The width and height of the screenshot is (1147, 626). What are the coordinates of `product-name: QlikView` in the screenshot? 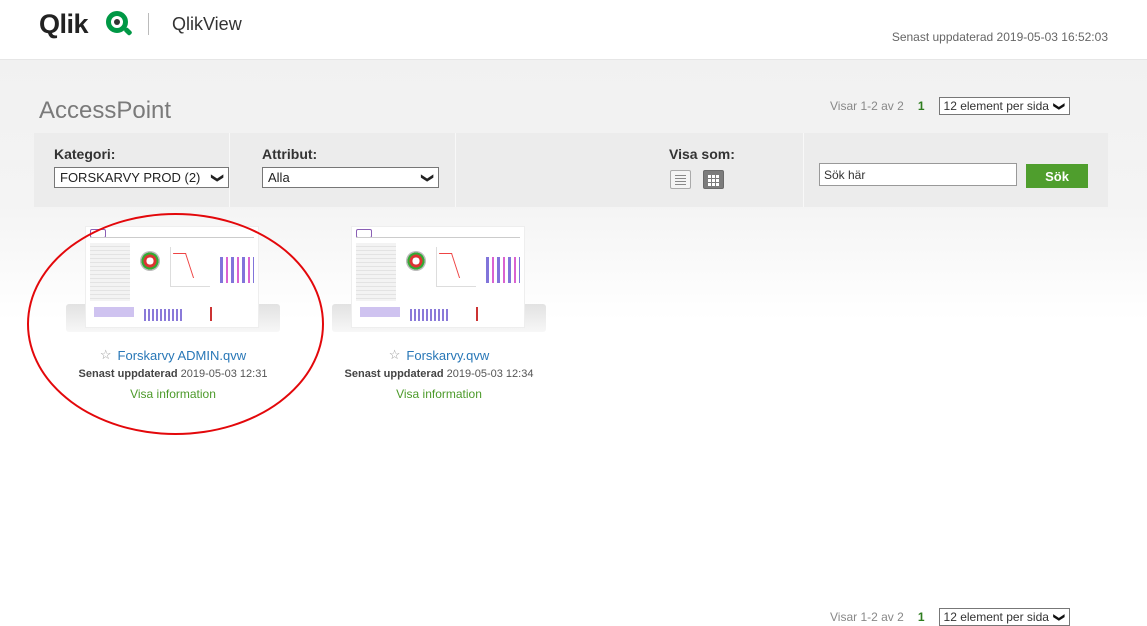 It's located at (207, 24).